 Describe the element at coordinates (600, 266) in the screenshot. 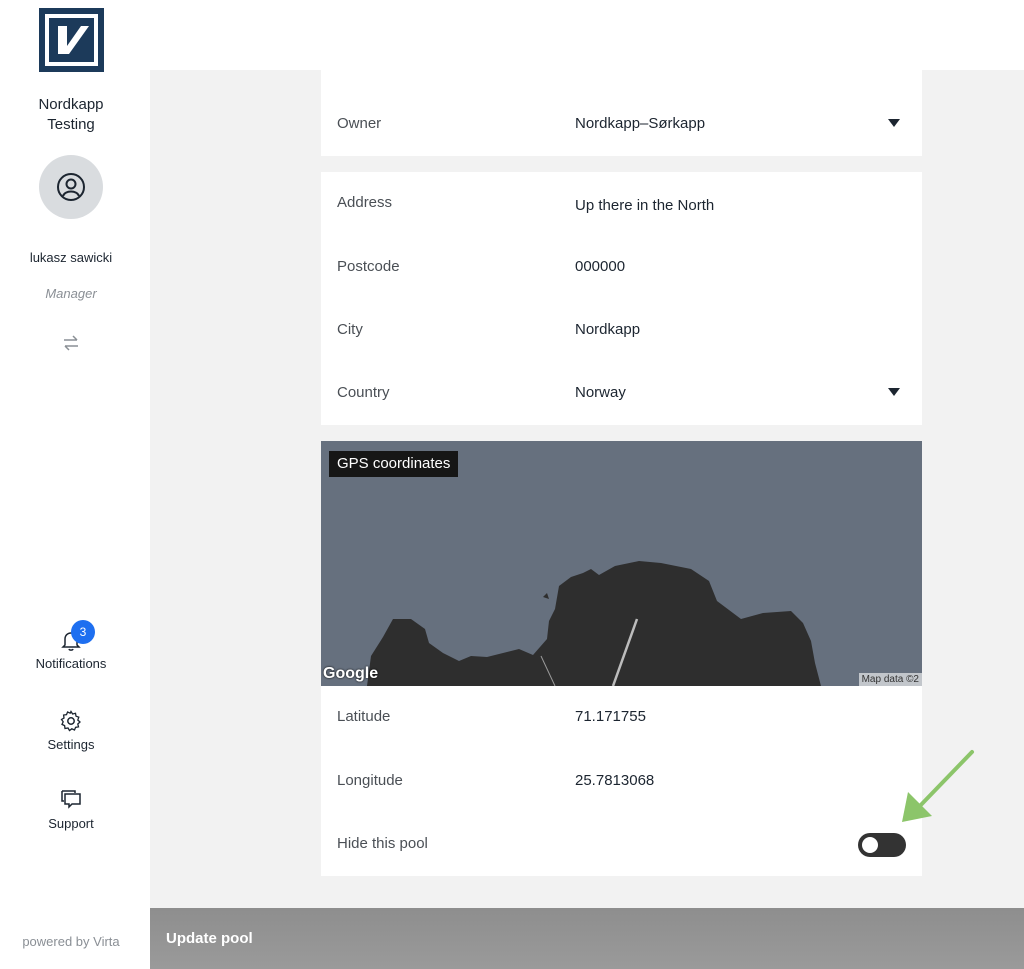

I see `postcode-input: 000000` at that location.